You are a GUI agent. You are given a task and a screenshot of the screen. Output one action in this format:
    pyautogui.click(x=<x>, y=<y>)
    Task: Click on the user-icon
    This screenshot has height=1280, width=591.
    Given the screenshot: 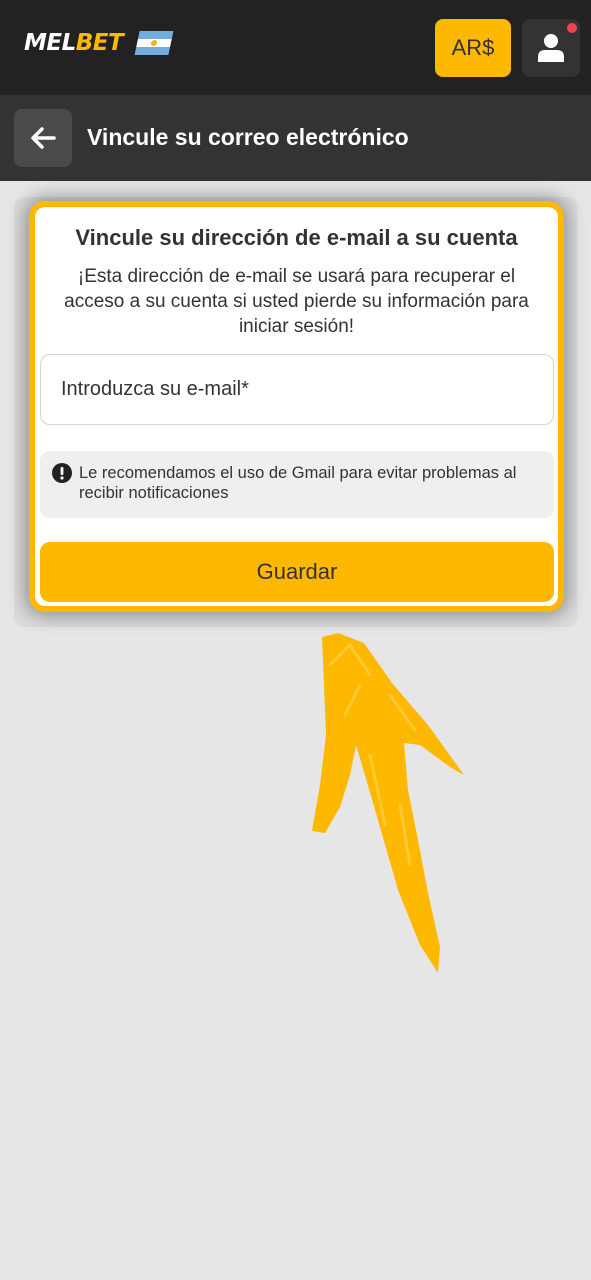 What is the action you would take?
    pyautogui.click(x=551, y=48)
    